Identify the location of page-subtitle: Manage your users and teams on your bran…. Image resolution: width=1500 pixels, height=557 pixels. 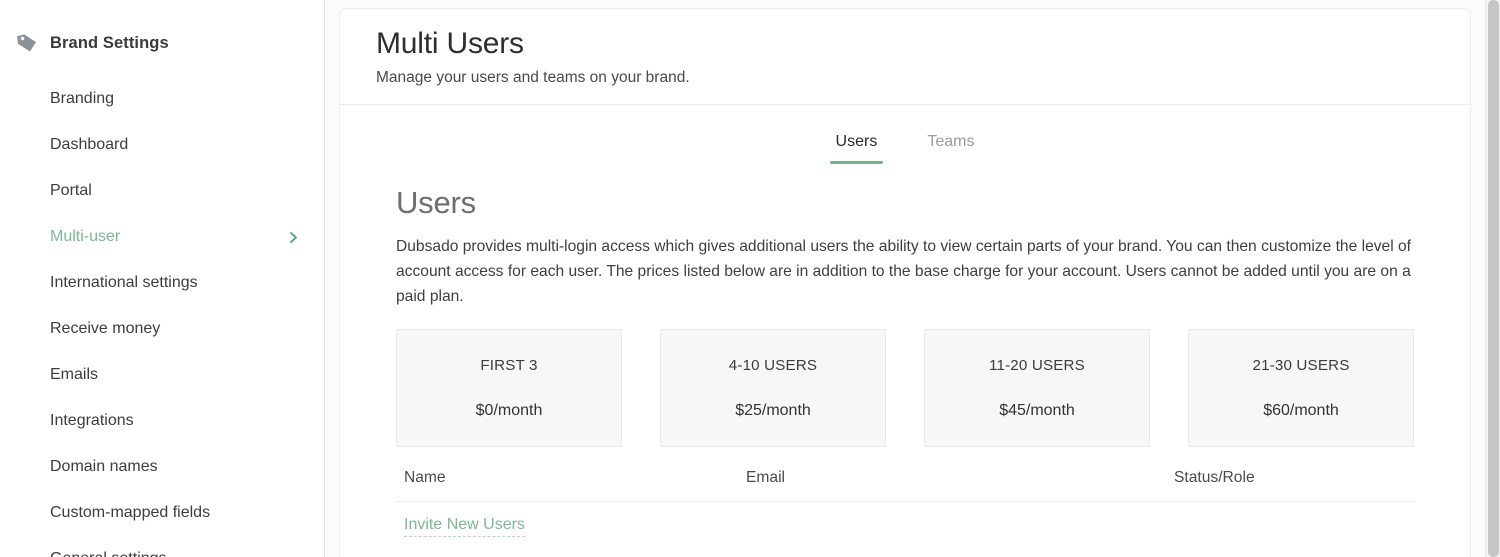
(533, 77).